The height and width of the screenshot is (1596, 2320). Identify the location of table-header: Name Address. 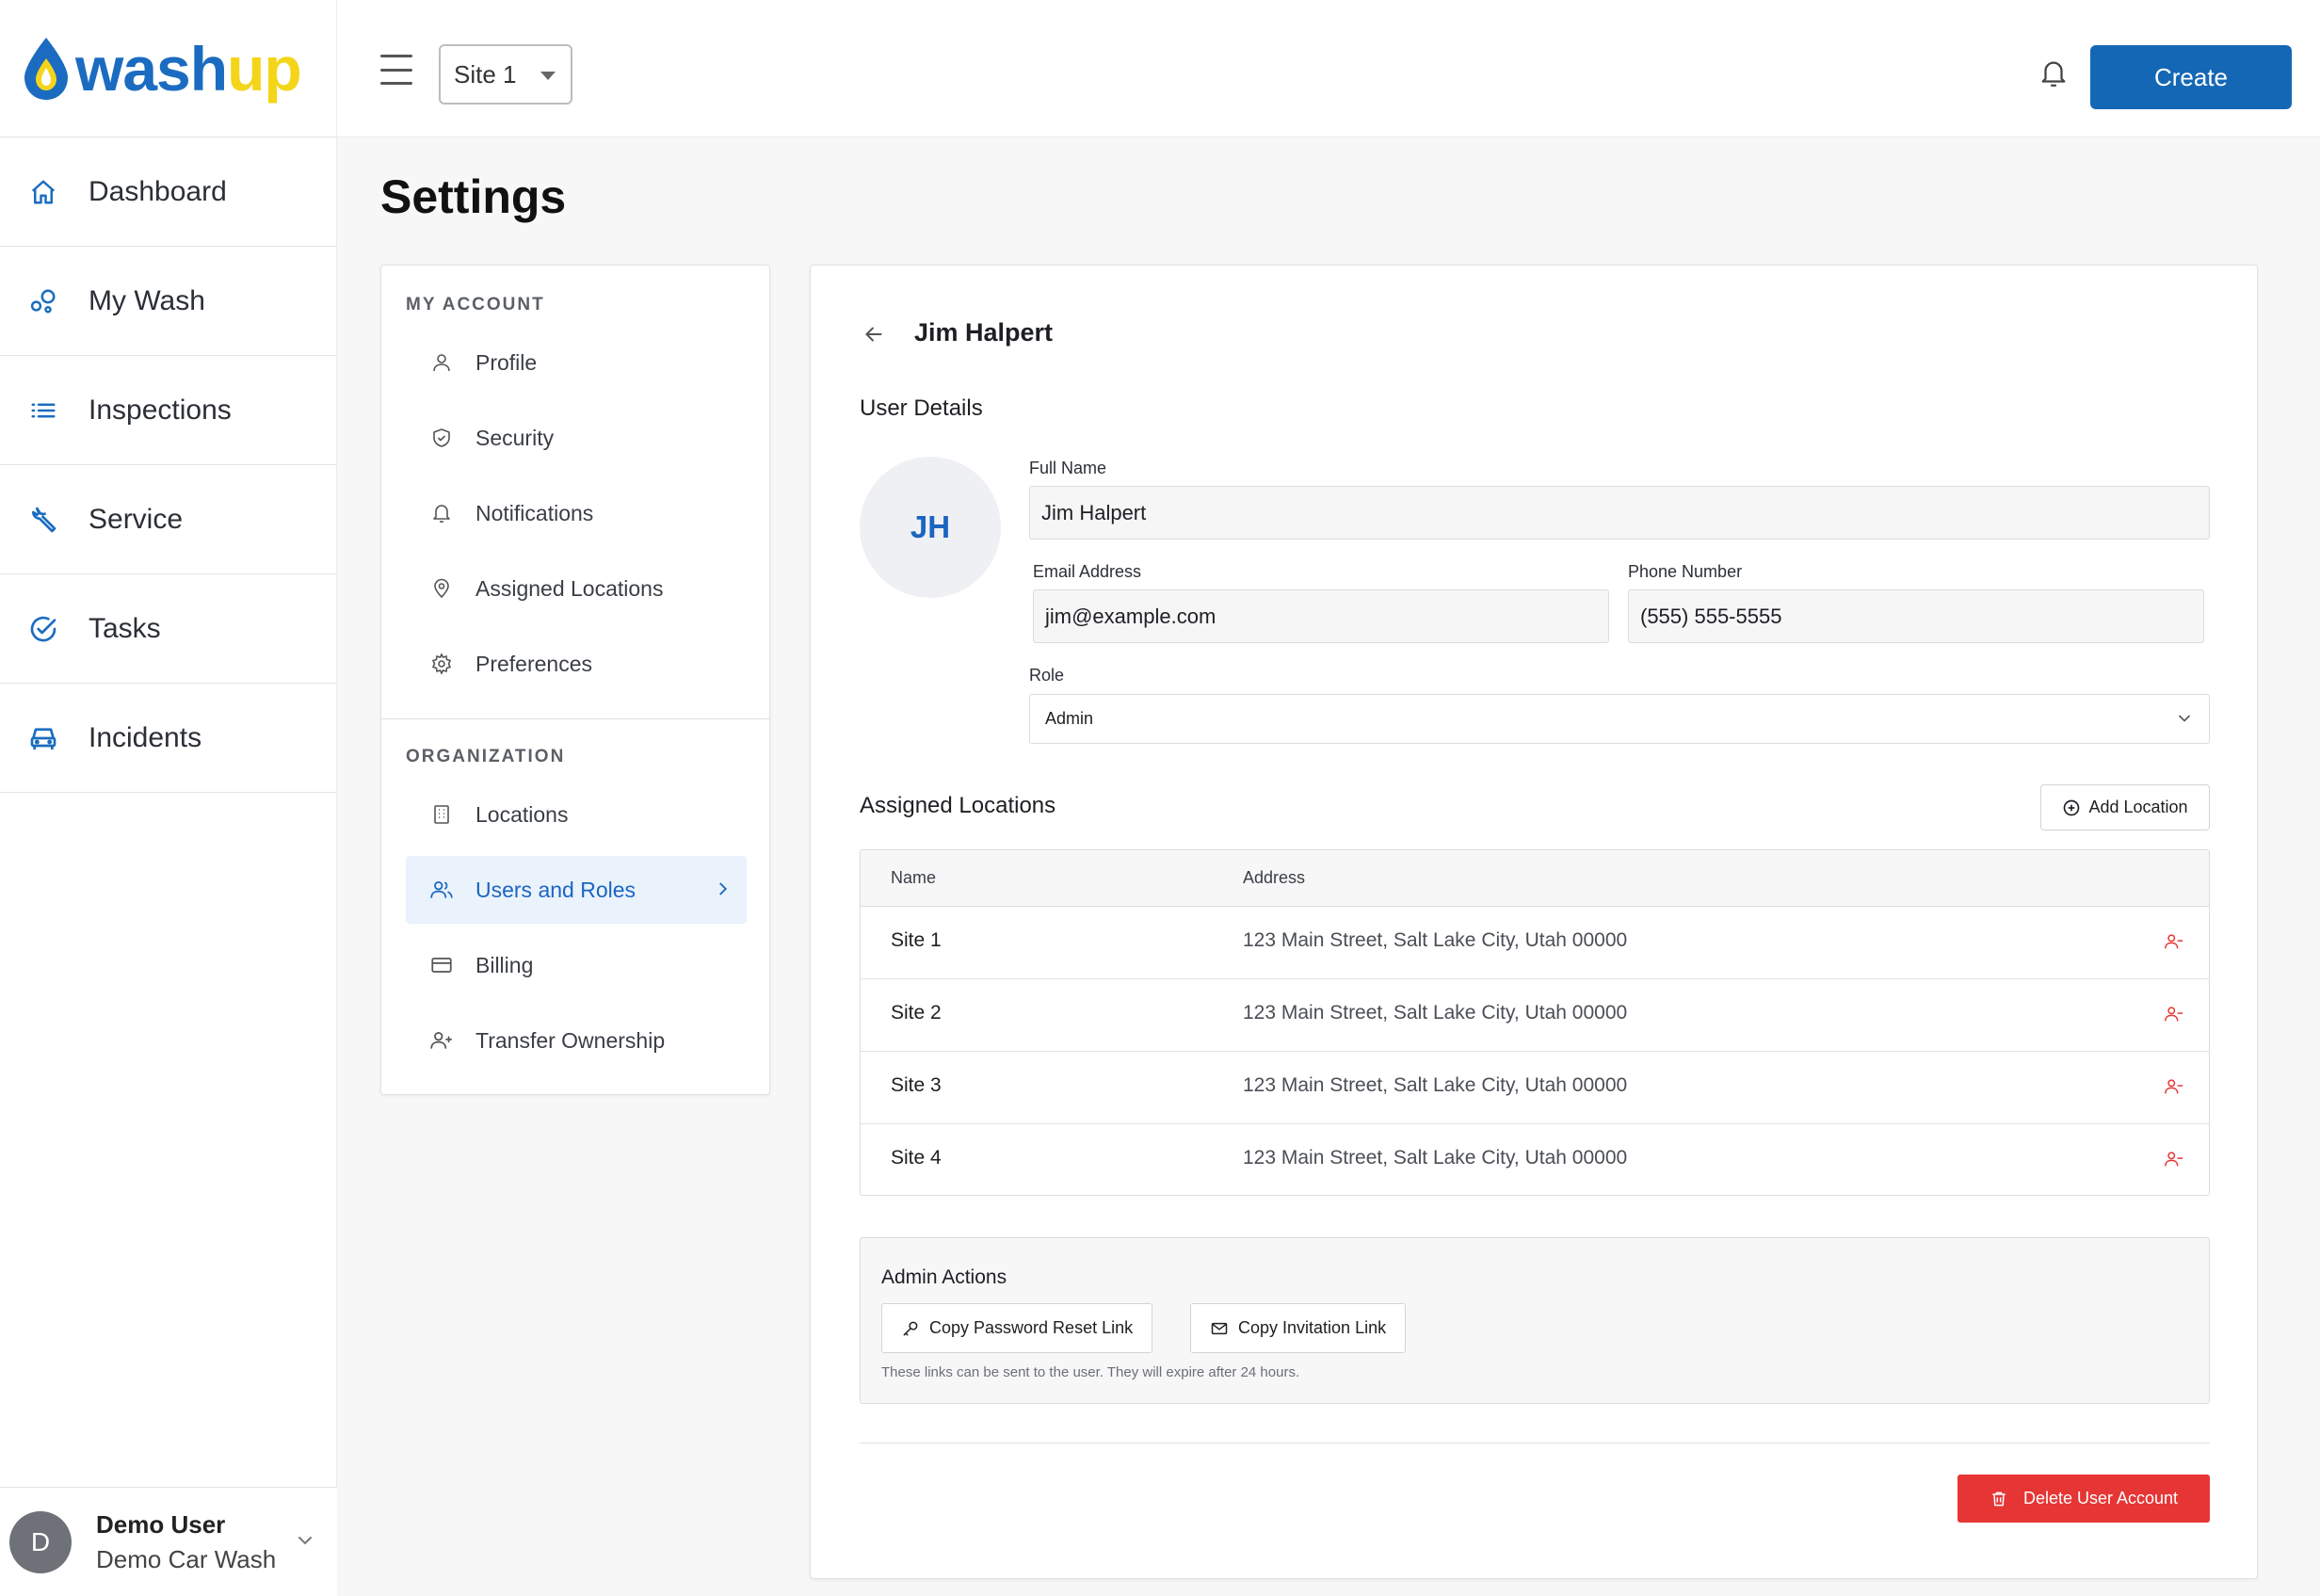
(1535, 878).